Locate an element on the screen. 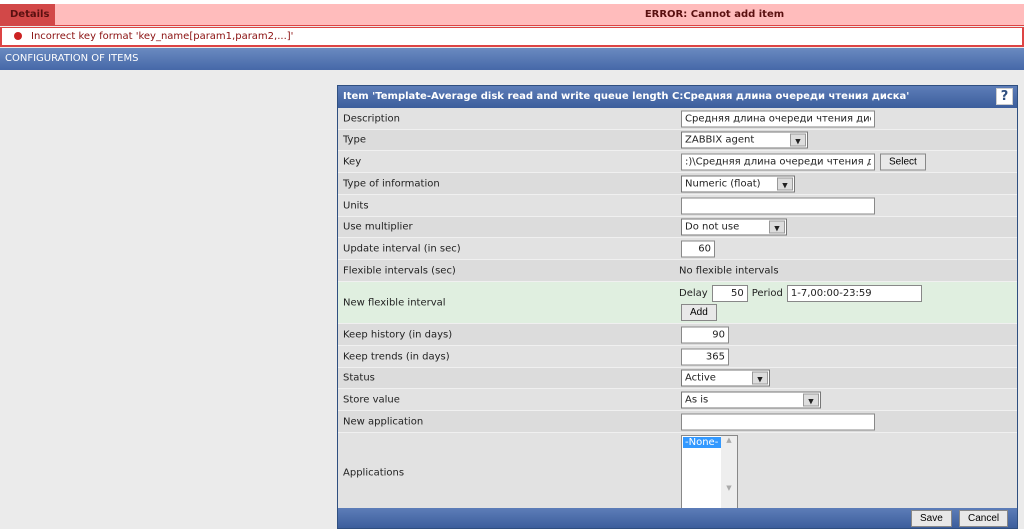 This screenshot has width=1024, height=529. multiplier-select: Do not use ▼ is located at coordinates (734, 227).